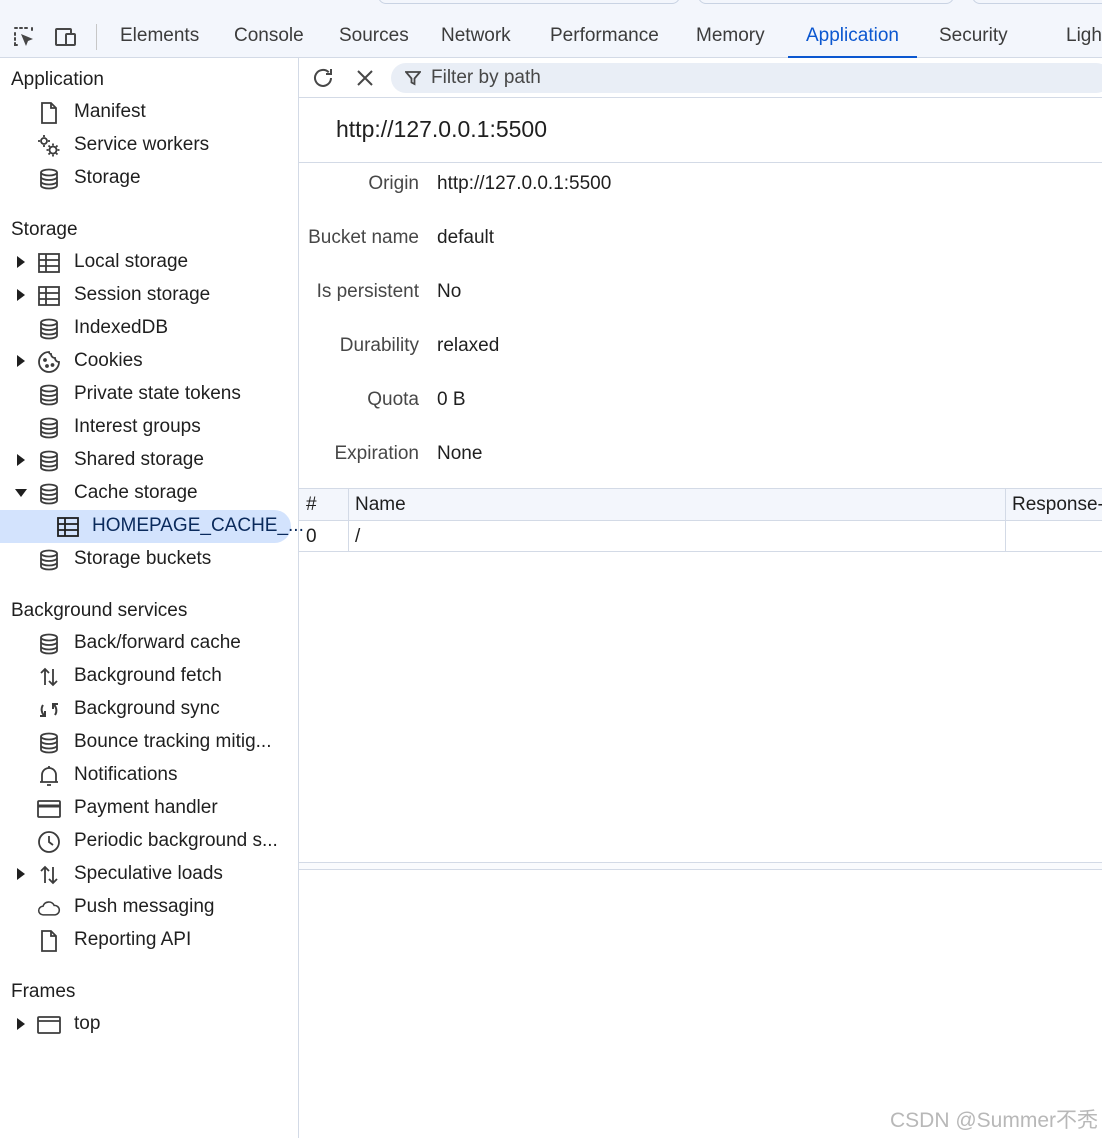 The width and height of the screenshot is (1102, 1138). I want to click on sidebar-item-label: Back/forward cache, so click(157, 642).